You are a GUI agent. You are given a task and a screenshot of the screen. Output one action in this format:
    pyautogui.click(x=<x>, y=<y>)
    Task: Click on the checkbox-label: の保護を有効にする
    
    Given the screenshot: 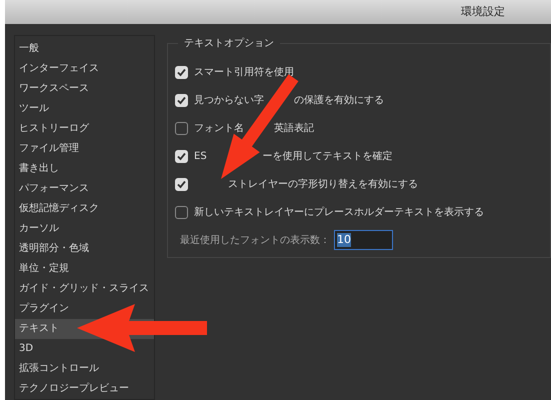 What is the action you would take?
    pyautogui.click(x=339, y=101)
    